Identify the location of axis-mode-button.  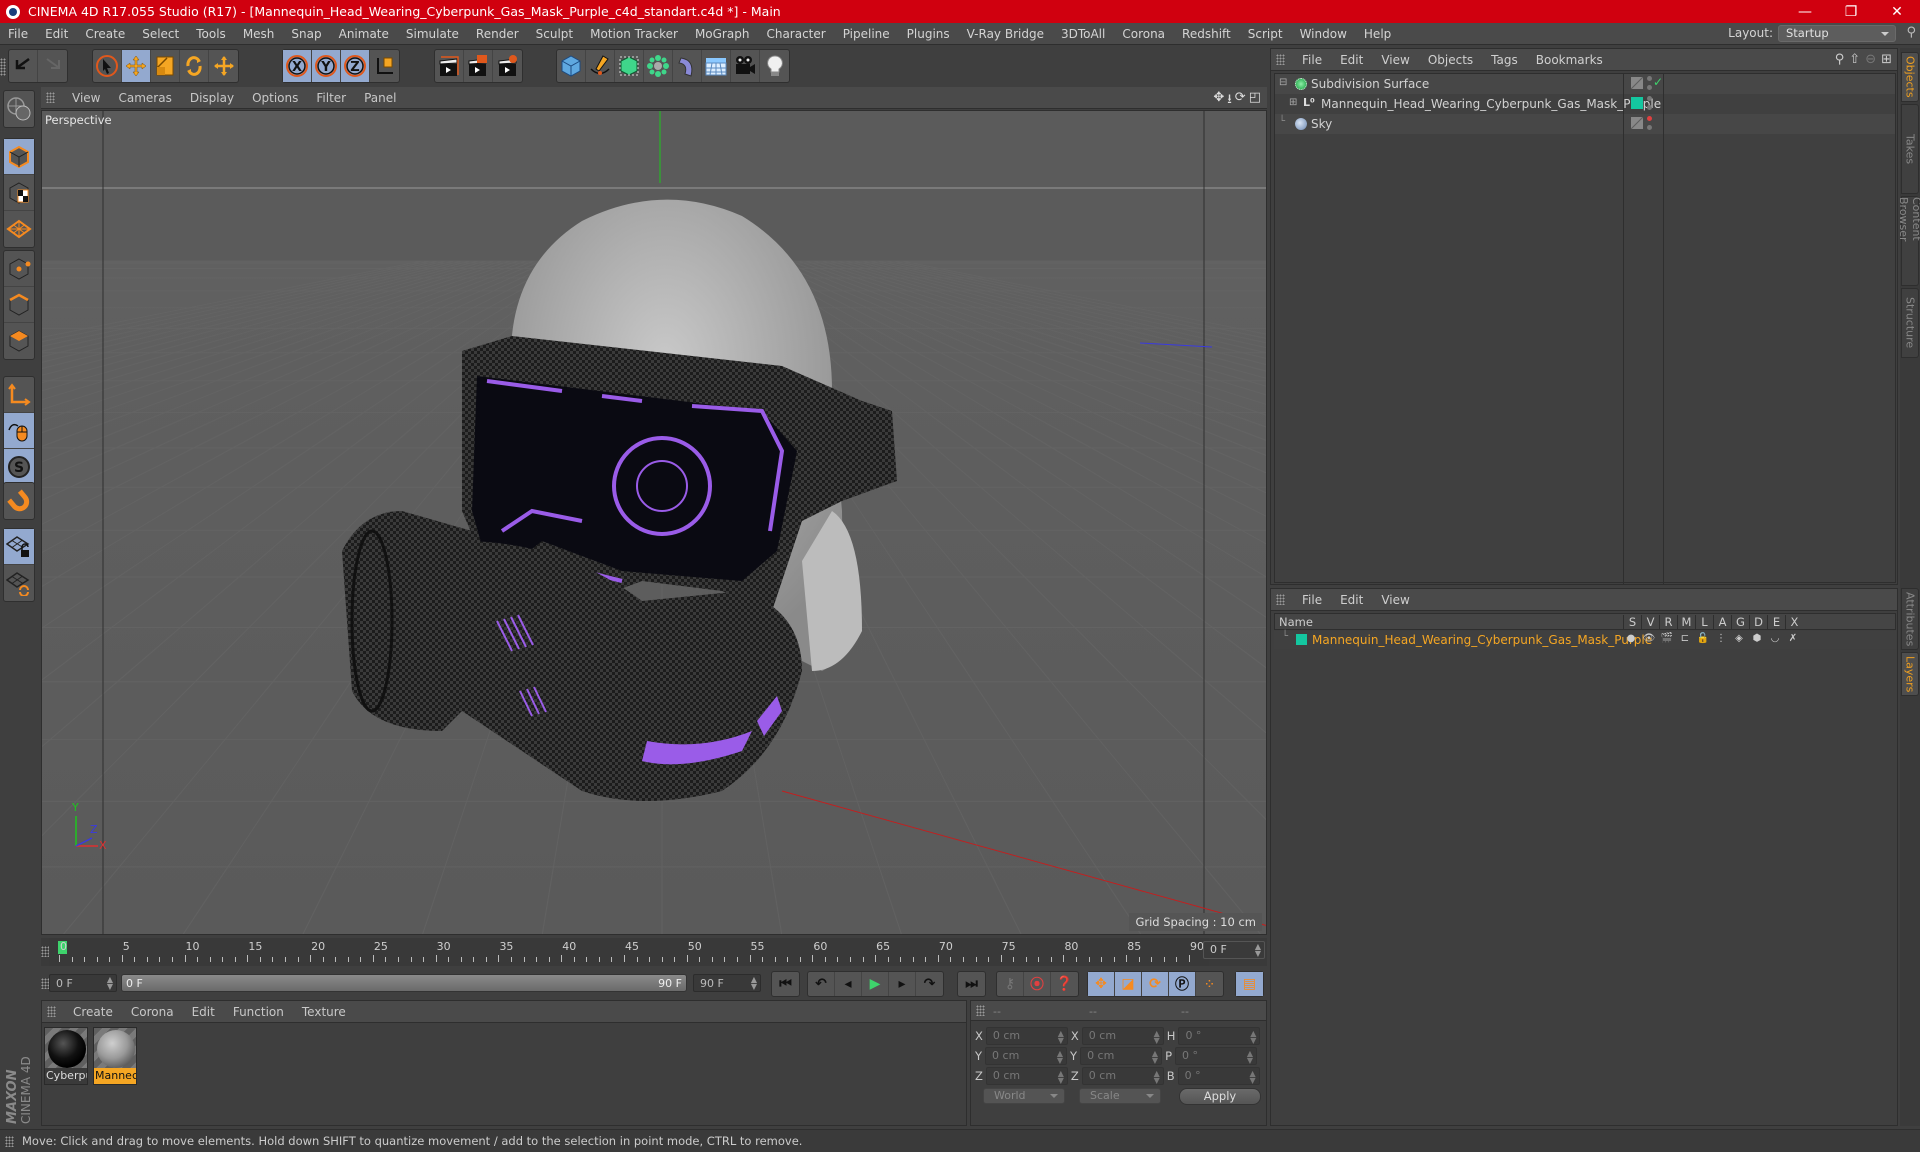
(19, 395).